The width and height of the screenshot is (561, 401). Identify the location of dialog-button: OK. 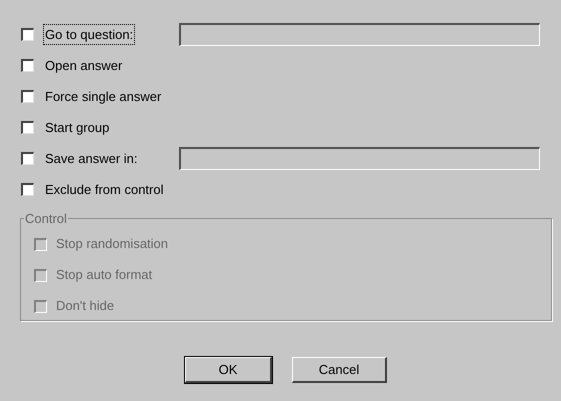
(228, 370).